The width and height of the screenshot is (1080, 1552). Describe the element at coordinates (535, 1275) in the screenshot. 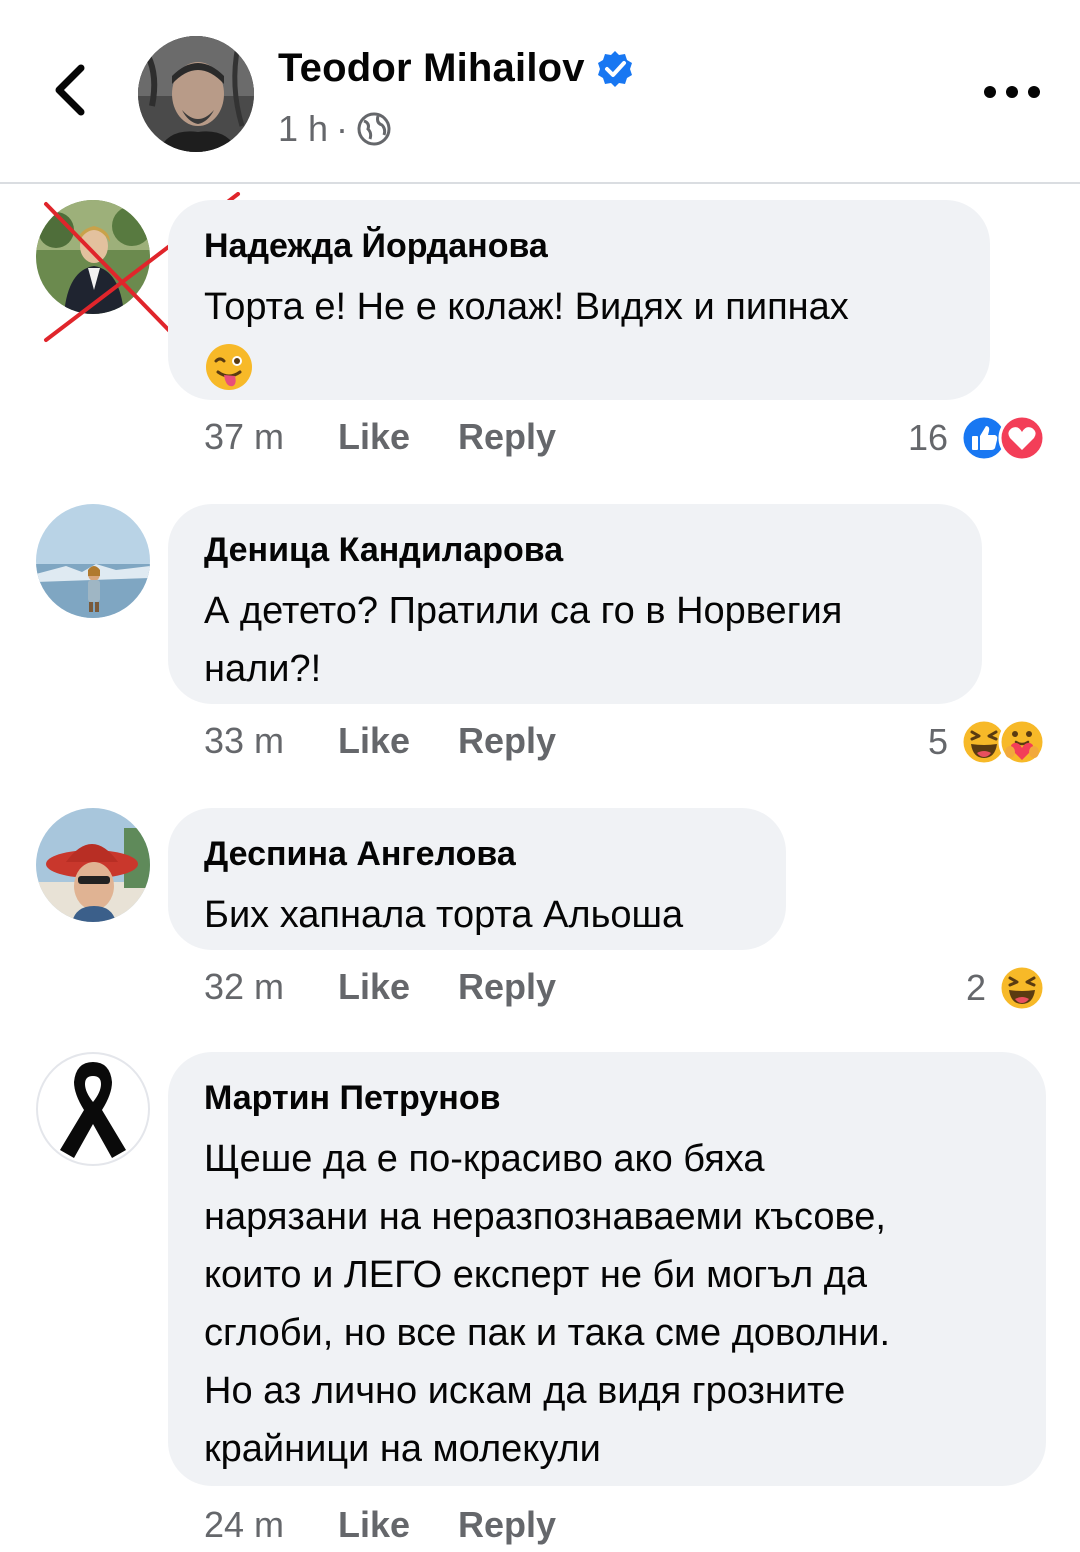

I see `comment-text-line: които и ЛЕГО експерт не би могъл да` at that location.